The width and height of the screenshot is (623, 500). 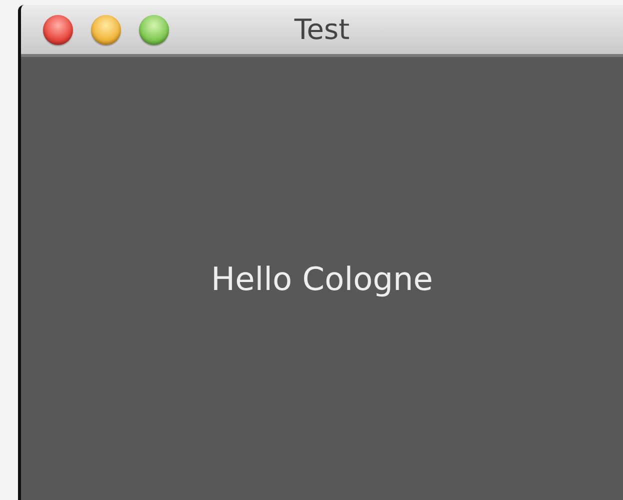 What do you see at coordinates (322, 29) in the screenshot?
I see `window-title: Test` at bounding box center [322, 29].